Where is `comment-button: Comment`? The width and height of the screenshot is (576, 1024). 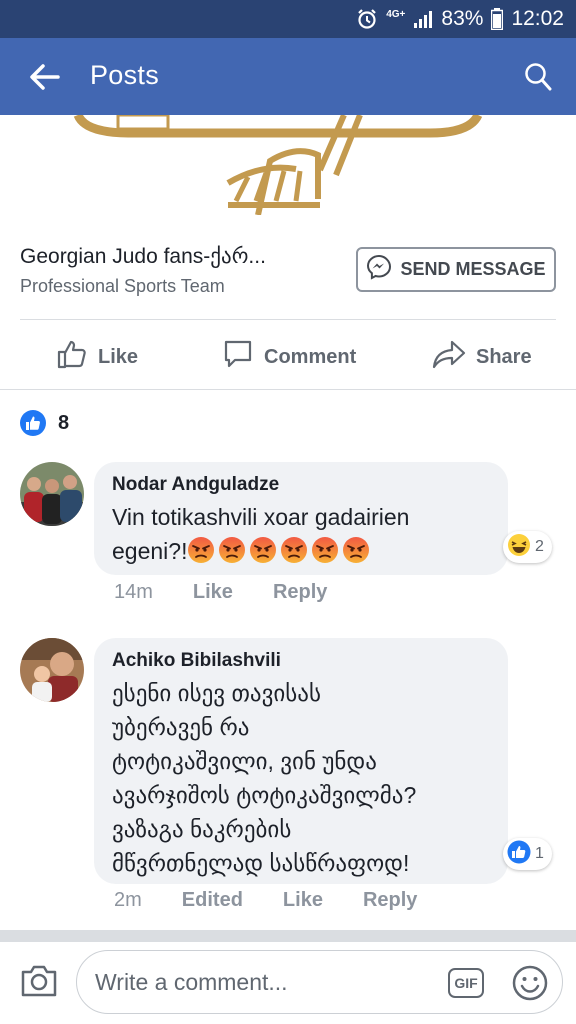 comment-button: Comment is located at coordinates (289, 357).